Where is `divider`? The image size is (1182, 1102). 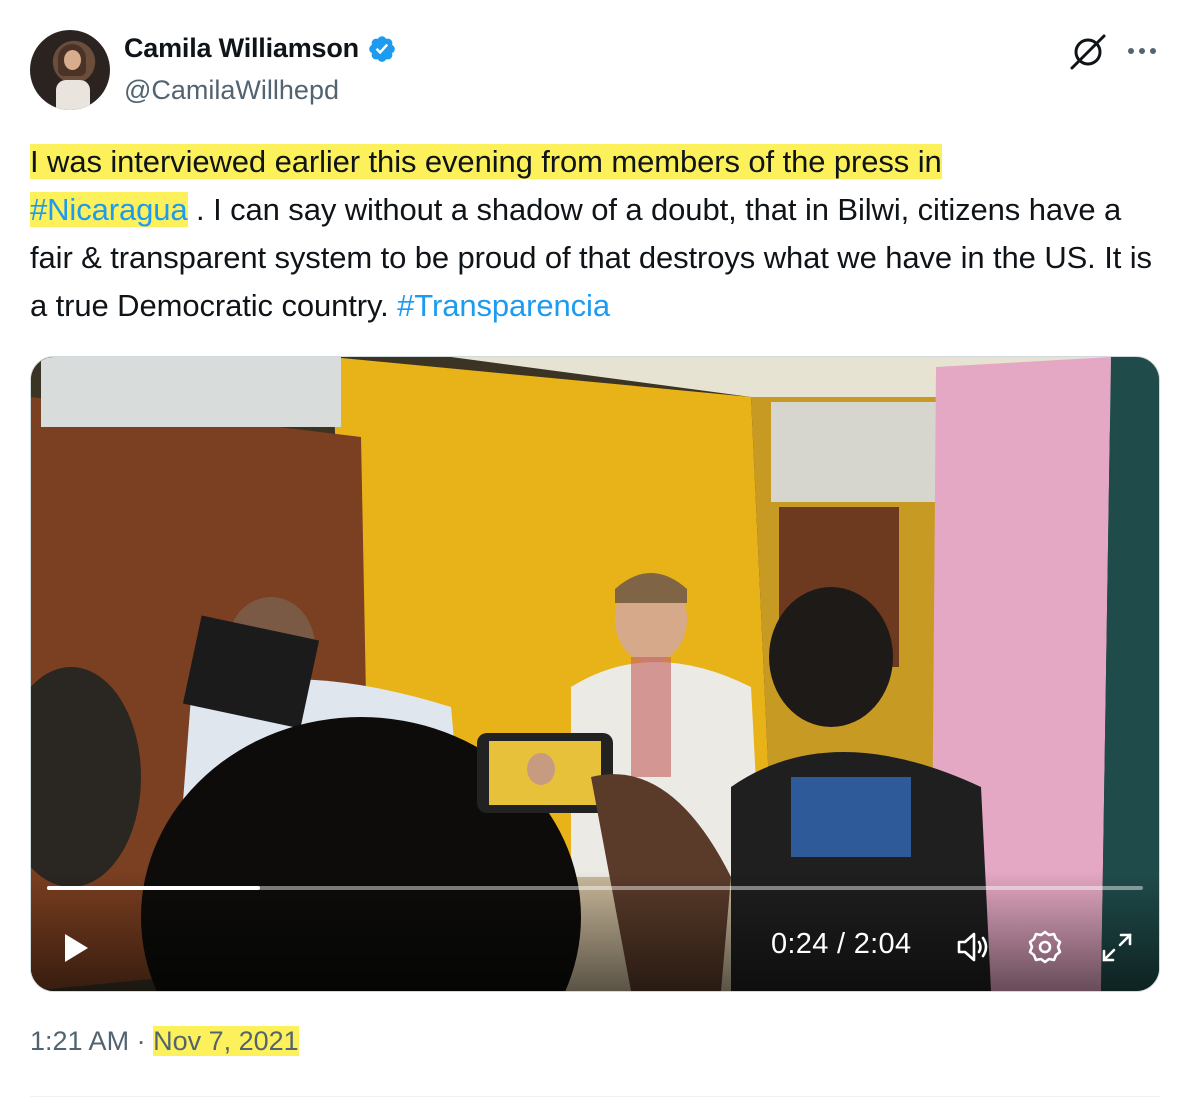 divider is located at coordinates (595, 1096).